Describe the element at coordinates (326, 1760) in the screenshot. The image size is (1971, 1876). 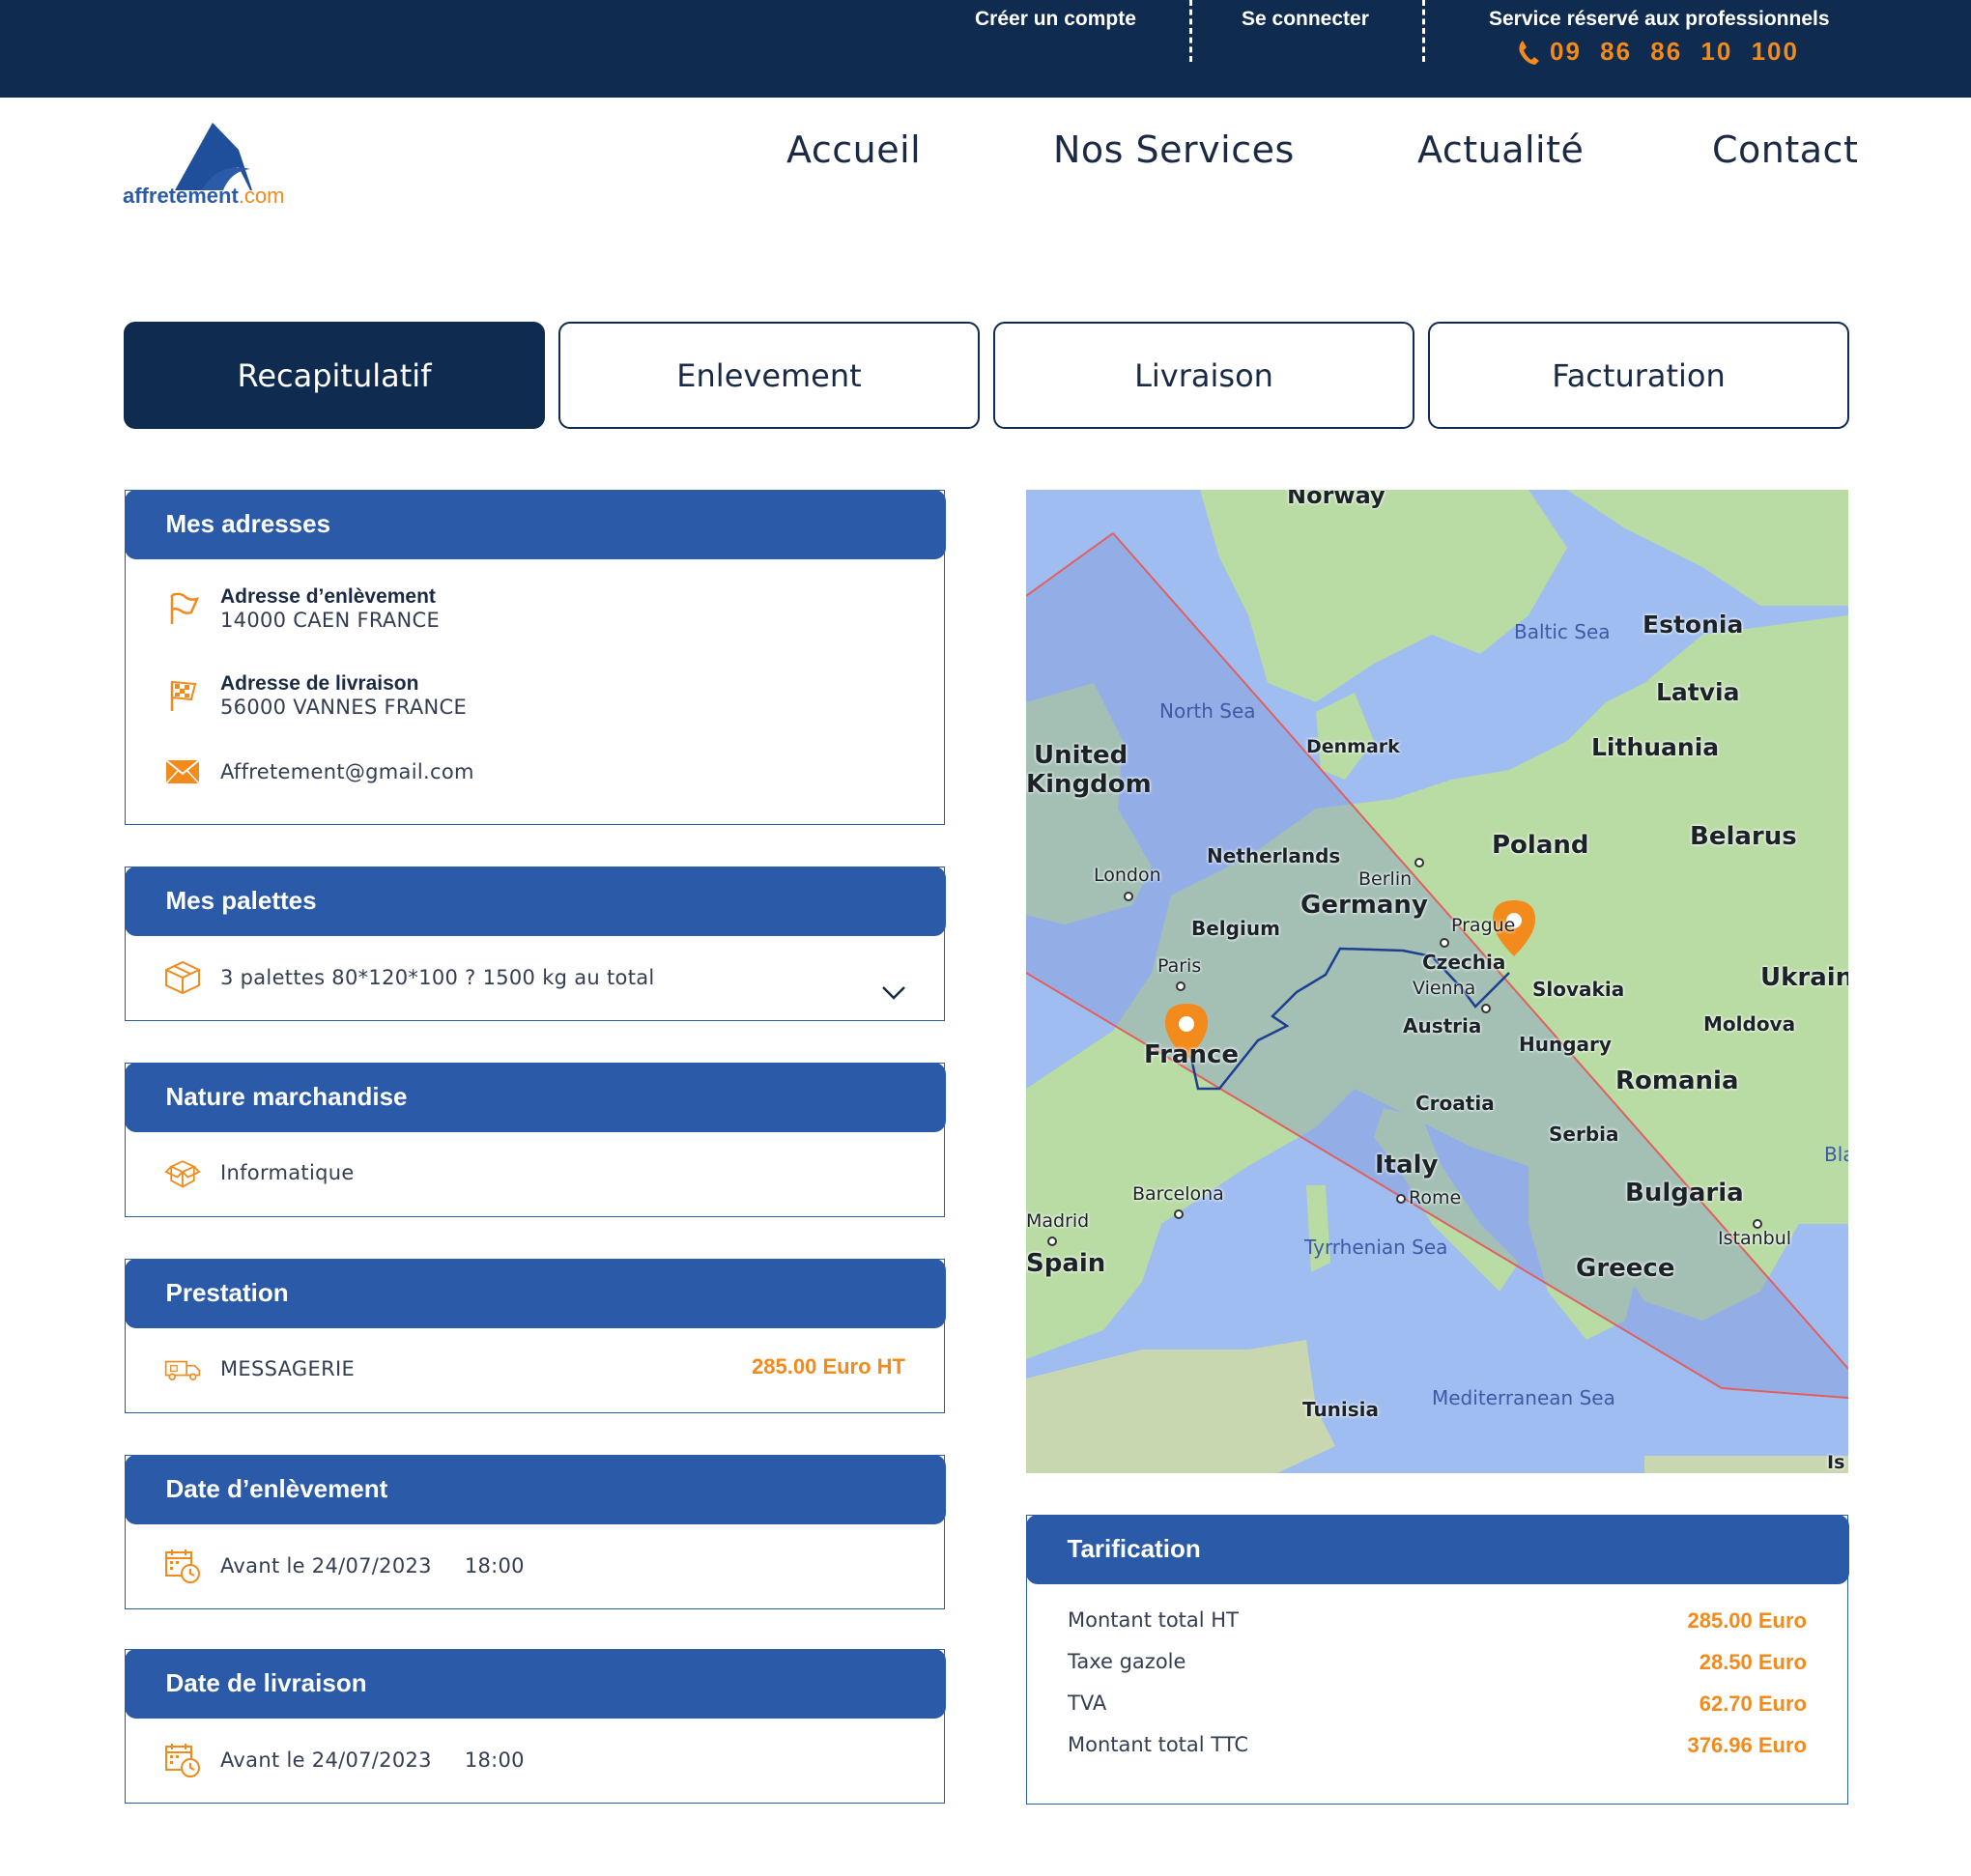
I see `delivery-date-value: Avant le 24/07/2023` at that location.